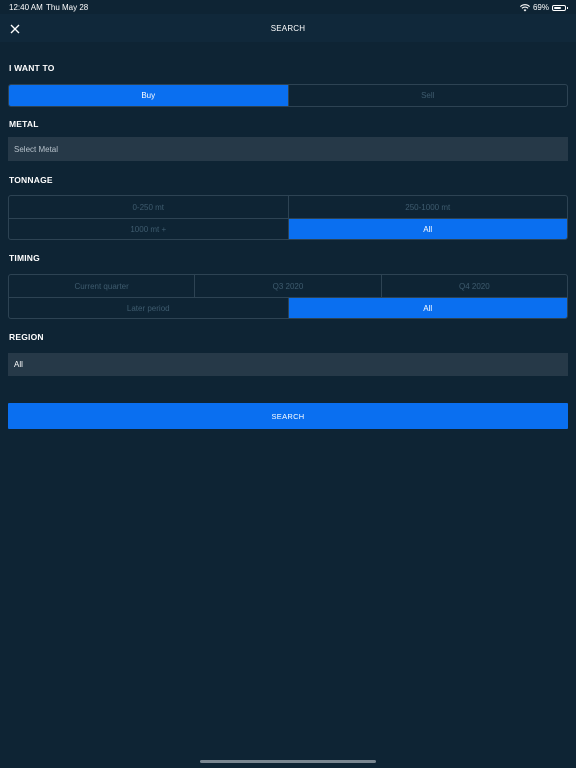 The width and height of the screenshot is (576, 768). I want to click on intent-segmented-control: Buy Sell, so click(288, 95).